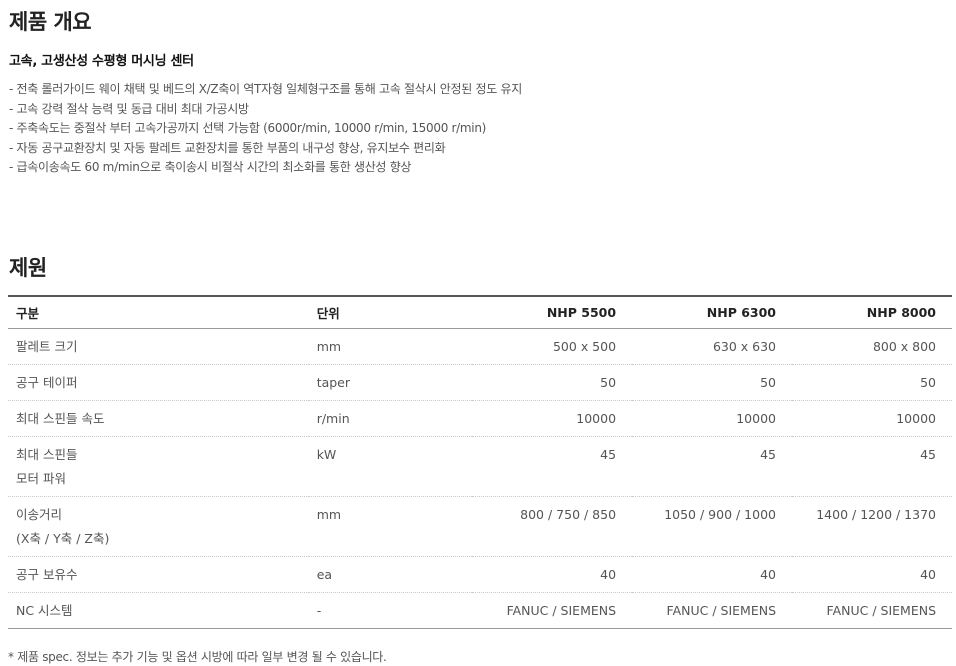 This screenshot has height=666, width=956. Describe the element at coordinates (581, 312) in the screenshot. I see `header-model-nhp5500: NHP 5500` at that location.